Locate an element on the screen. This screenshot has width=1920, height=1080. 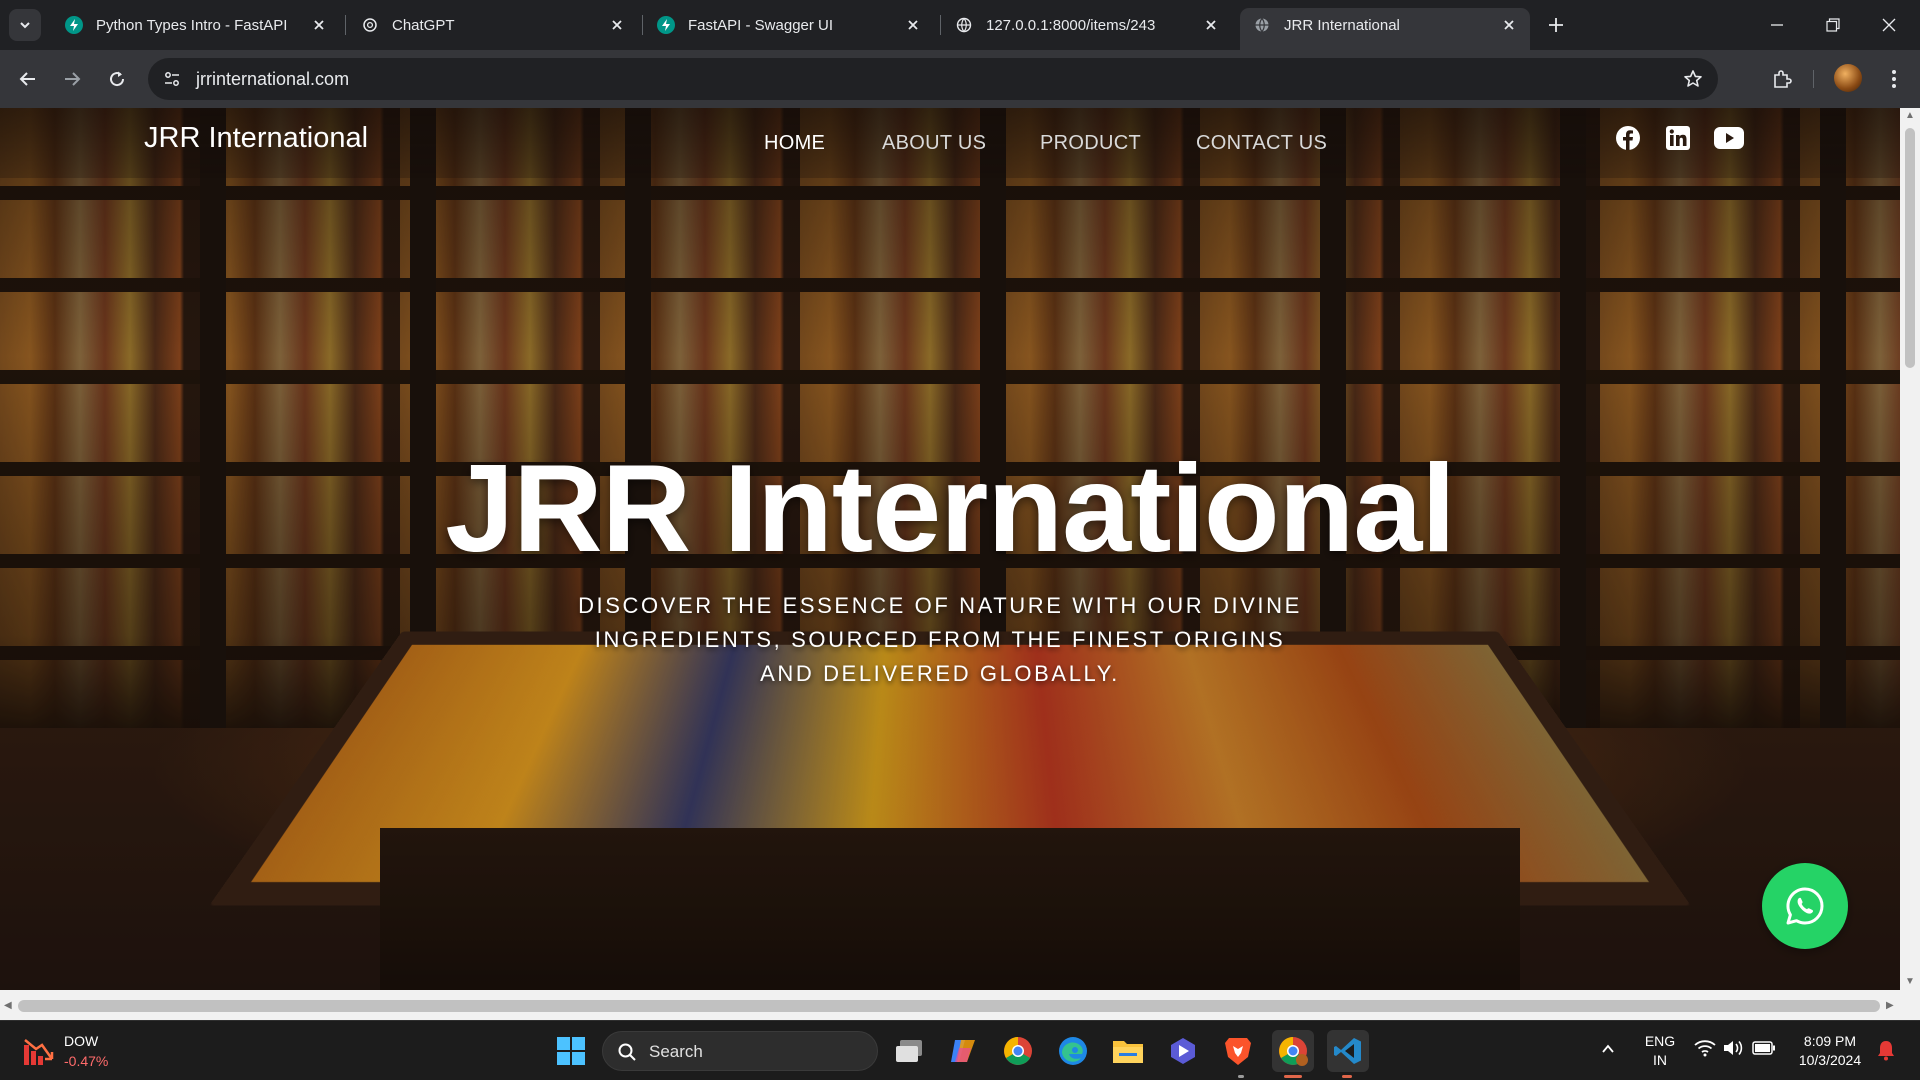
scroll-down-arrow-icon: ▼ is located at coordinates (1910, 981).